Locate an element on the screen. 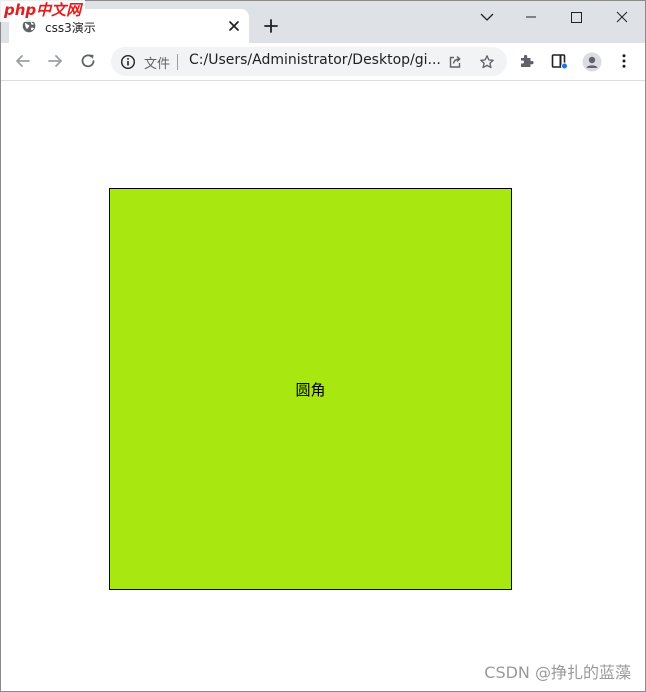 Image resolution: width=646 pixels, height=692 pixels. php-site-watermark: php中文网 is located at coordinates (43, 11).